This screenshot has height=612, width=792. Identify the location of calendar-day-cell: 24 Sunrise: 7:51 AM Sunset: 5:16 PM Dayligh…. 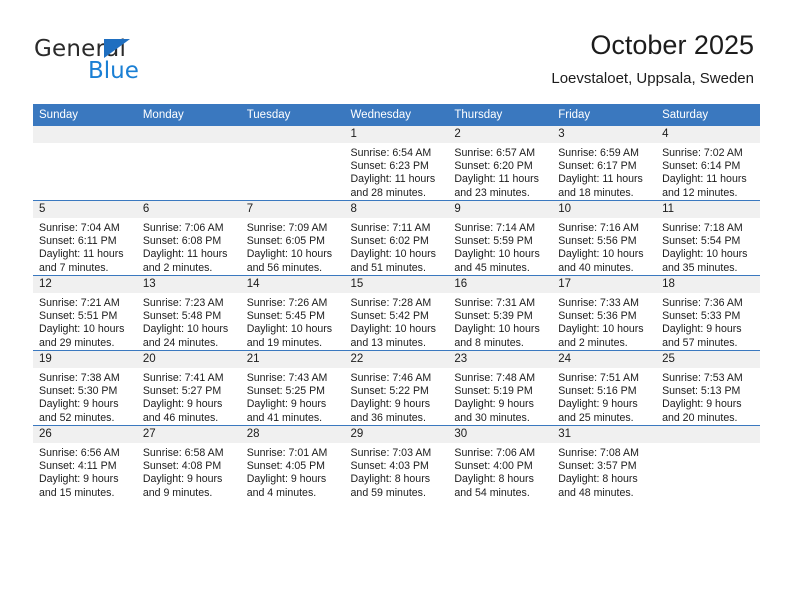
(604, 388).